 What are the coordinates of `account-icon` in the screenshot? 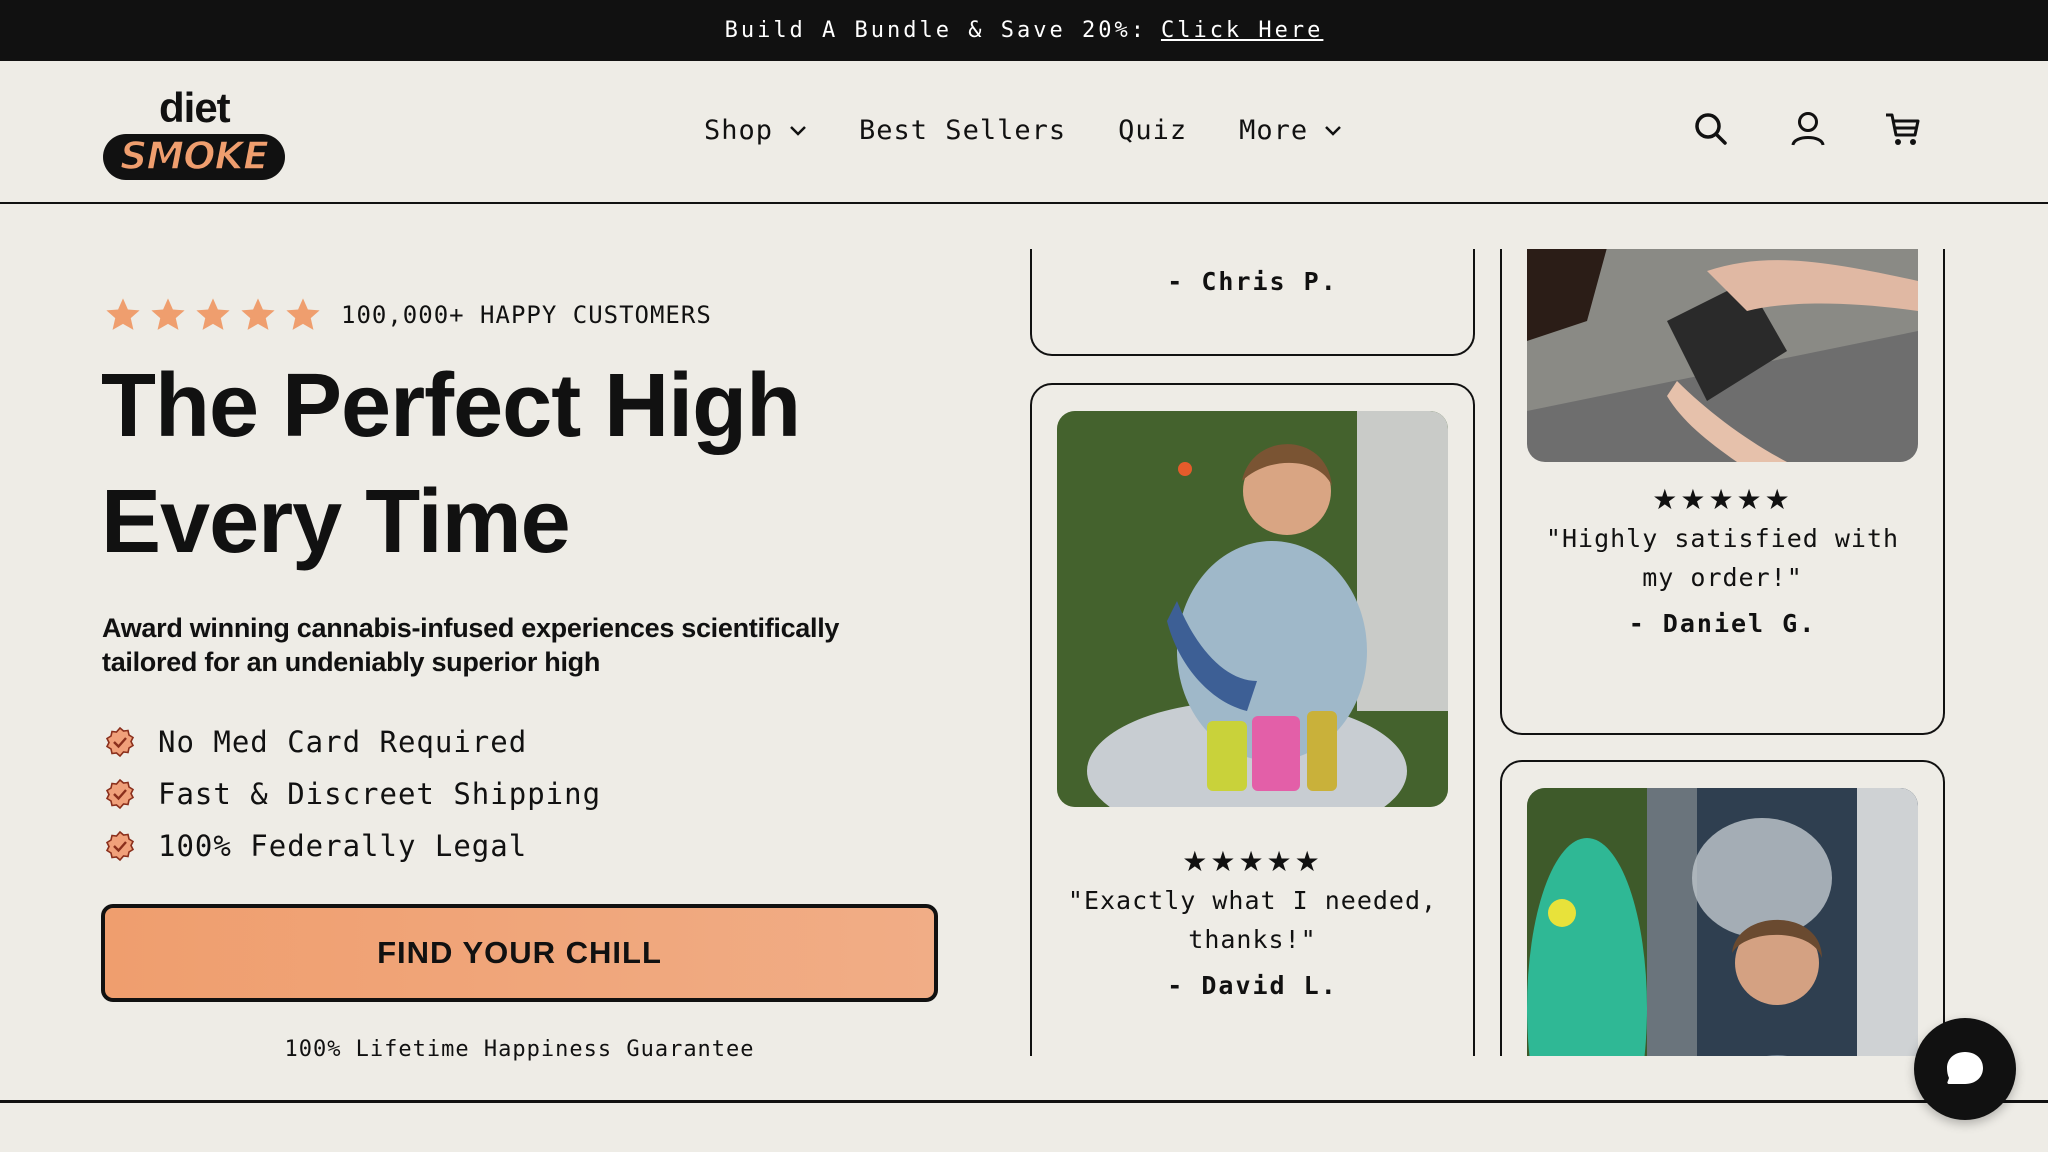 It's located at (1808, 129).